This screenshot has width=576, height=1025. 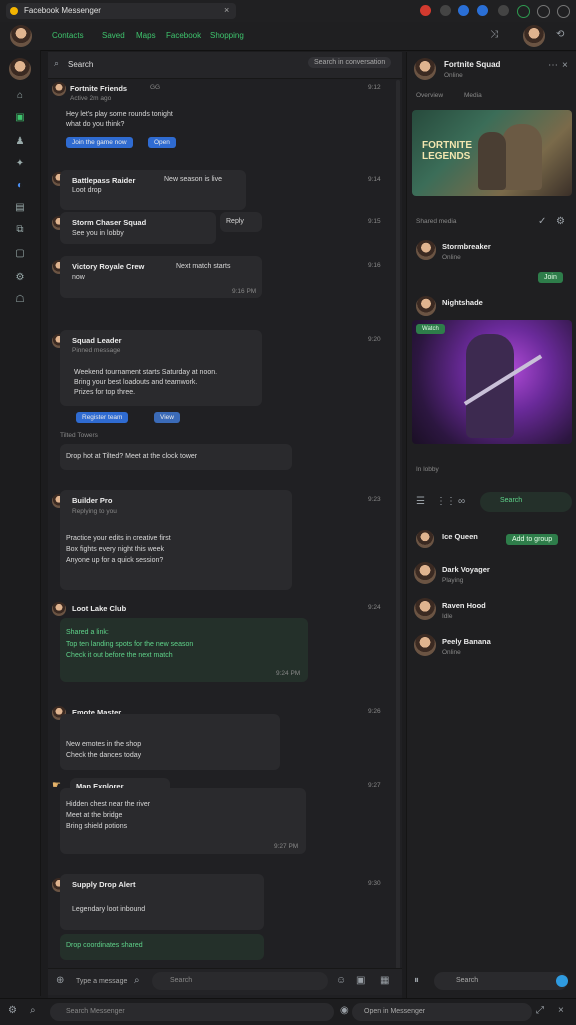 What do you see at coordinates (360, 980) in the screenshot?
I see `gif-icon: ▣` at bounding box center [360, 980].